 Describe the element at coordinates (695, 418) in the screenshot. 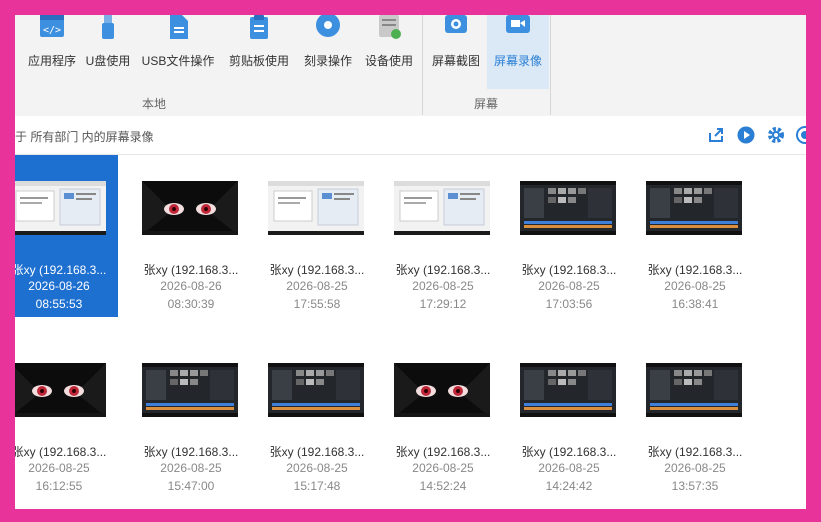

I see `recording-item: 张xy (192.168.3... 2026-08-25 13:57:35` at that location.